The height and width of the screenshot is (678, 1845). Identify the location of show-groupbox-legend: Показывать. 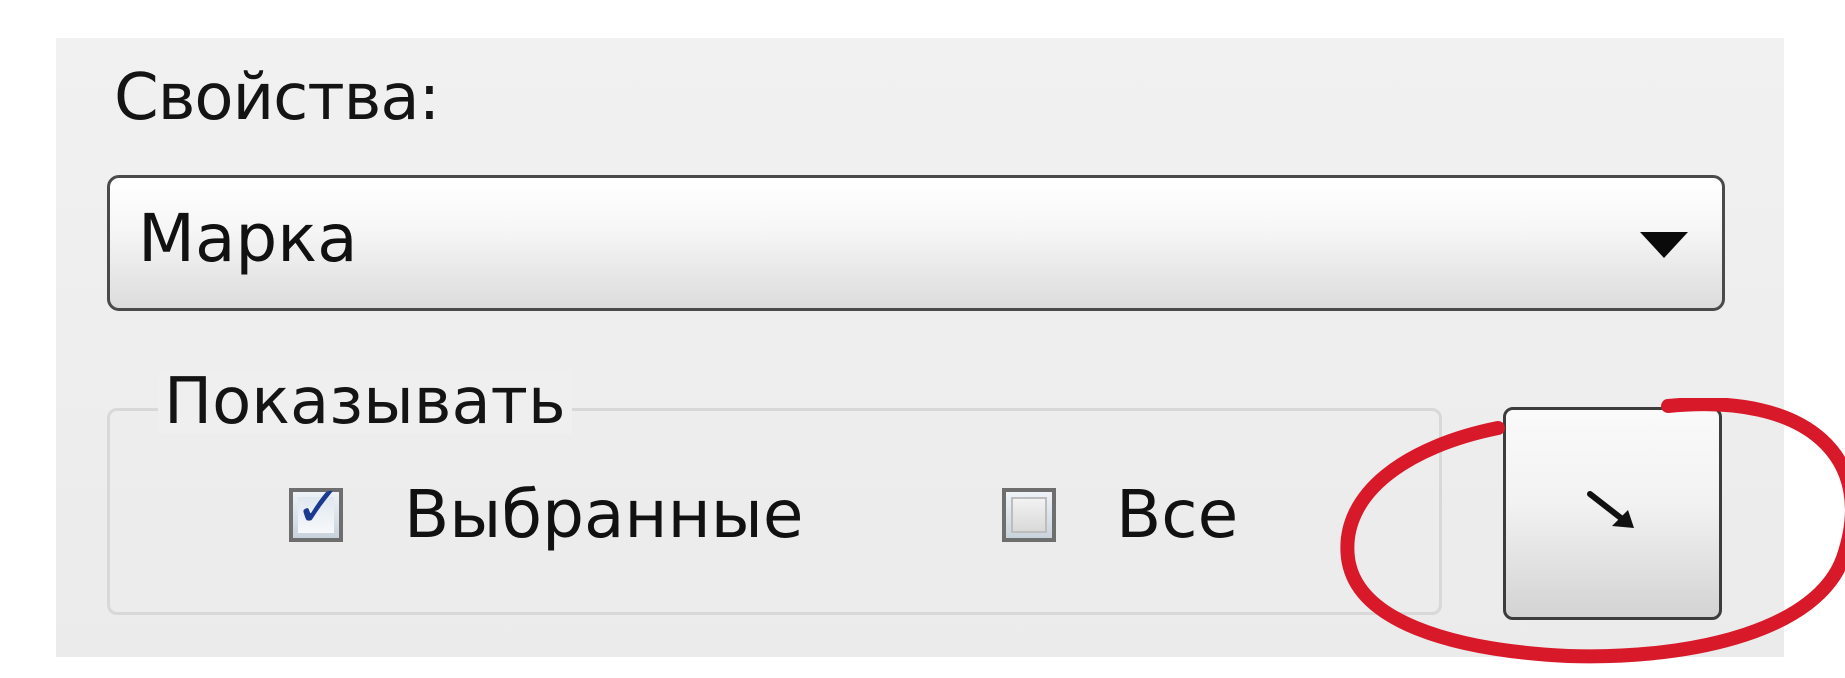
(365, 402).